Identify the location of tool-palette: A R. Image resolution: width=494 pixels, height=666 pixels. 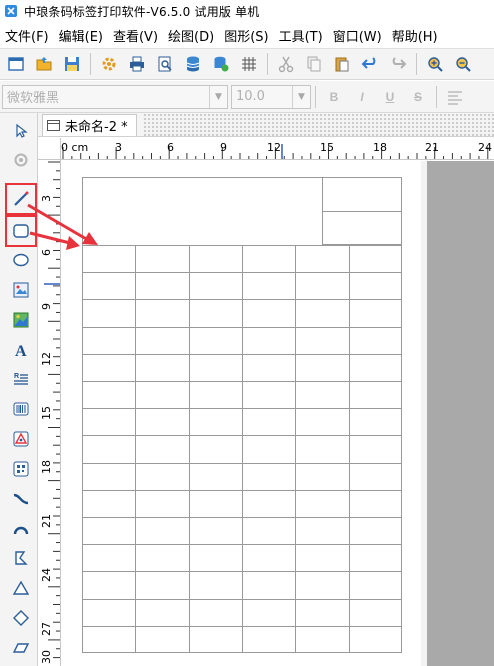
(19, 389).